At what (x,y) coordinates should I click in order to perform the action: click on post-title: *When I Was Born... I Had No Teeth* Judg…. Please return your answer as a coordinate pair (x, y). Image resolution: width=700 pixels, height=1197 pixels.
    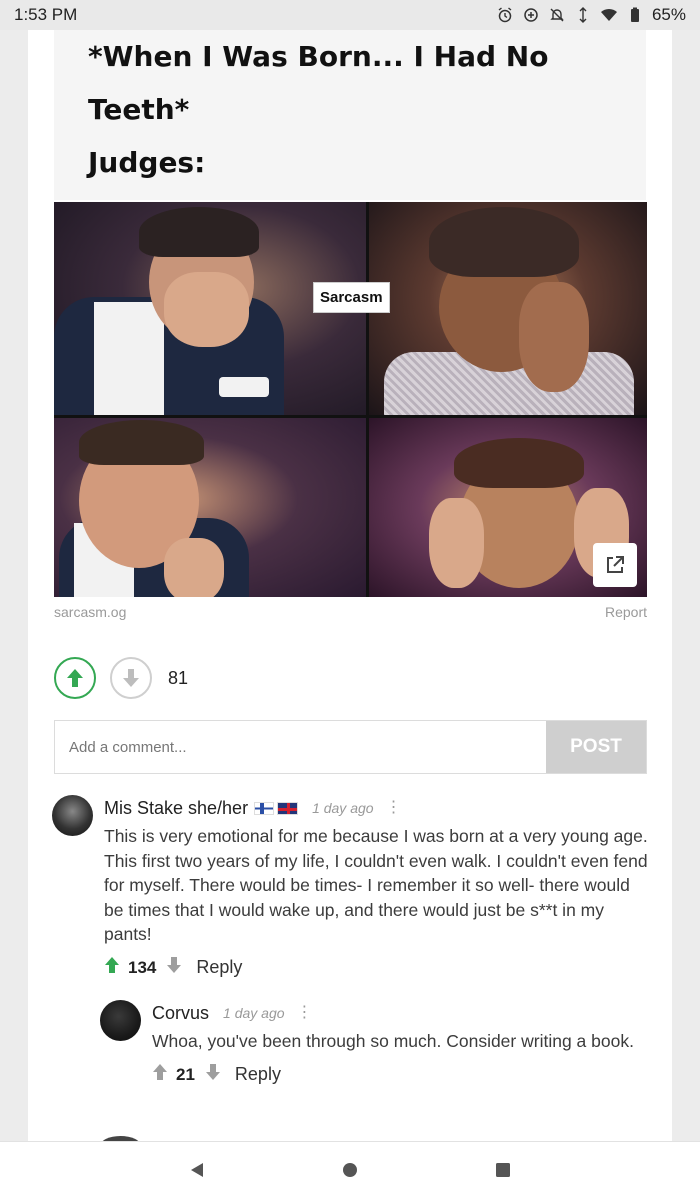
    Looking at the image, I should click on (350, 115).